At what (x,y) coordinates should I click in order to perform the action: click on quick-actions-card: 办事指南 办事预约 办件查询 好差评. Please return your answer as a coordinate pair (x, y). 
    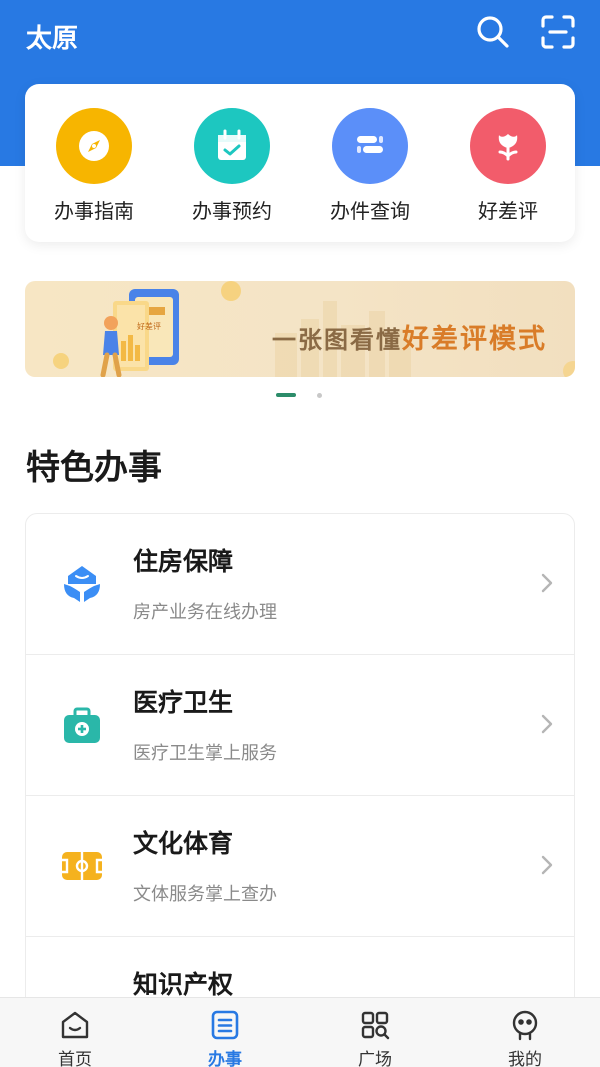
    Looking at the image, I should click on (300, 163).